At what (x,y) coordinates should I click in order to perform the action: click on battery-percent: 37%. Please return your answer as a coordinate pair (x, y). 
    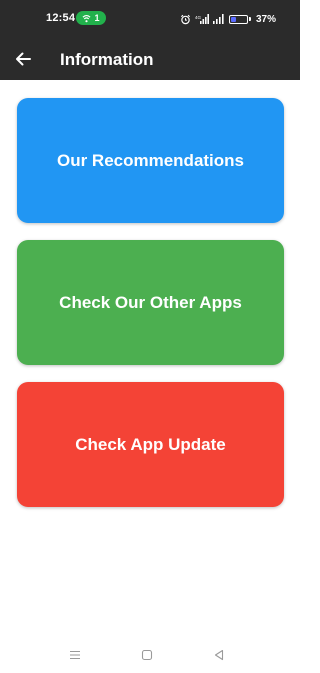
    Looking at the image, I should click on (265, 19).